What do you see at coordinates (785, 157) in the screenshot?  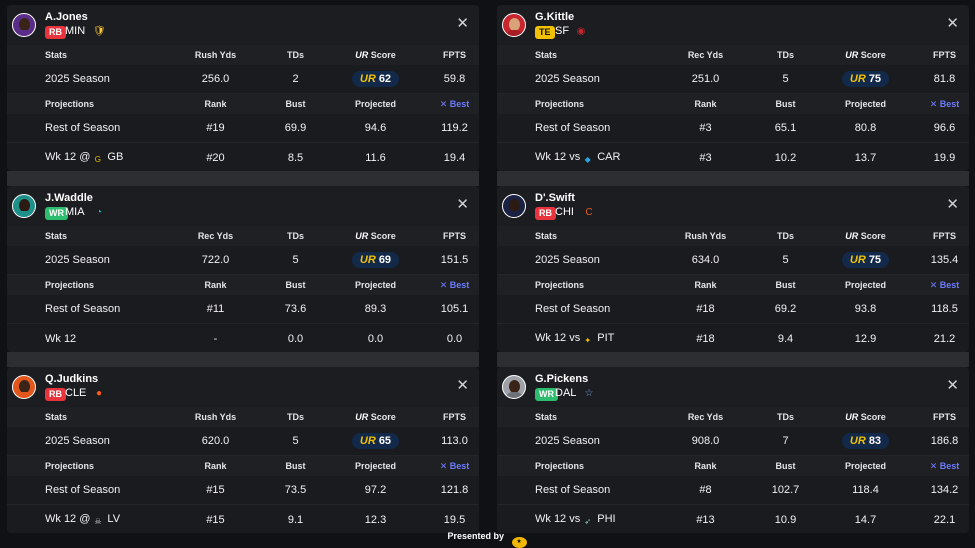 I see `week-bust: 10.2` at bounding box center [785, 157].